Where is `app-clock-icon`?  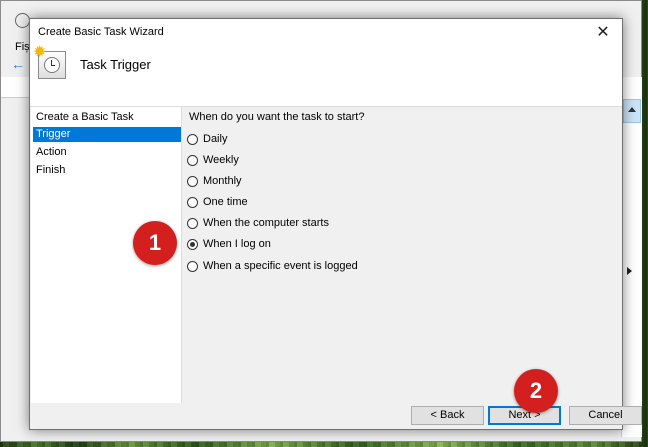
app-clock-icon is located at coordinates (22, 20).